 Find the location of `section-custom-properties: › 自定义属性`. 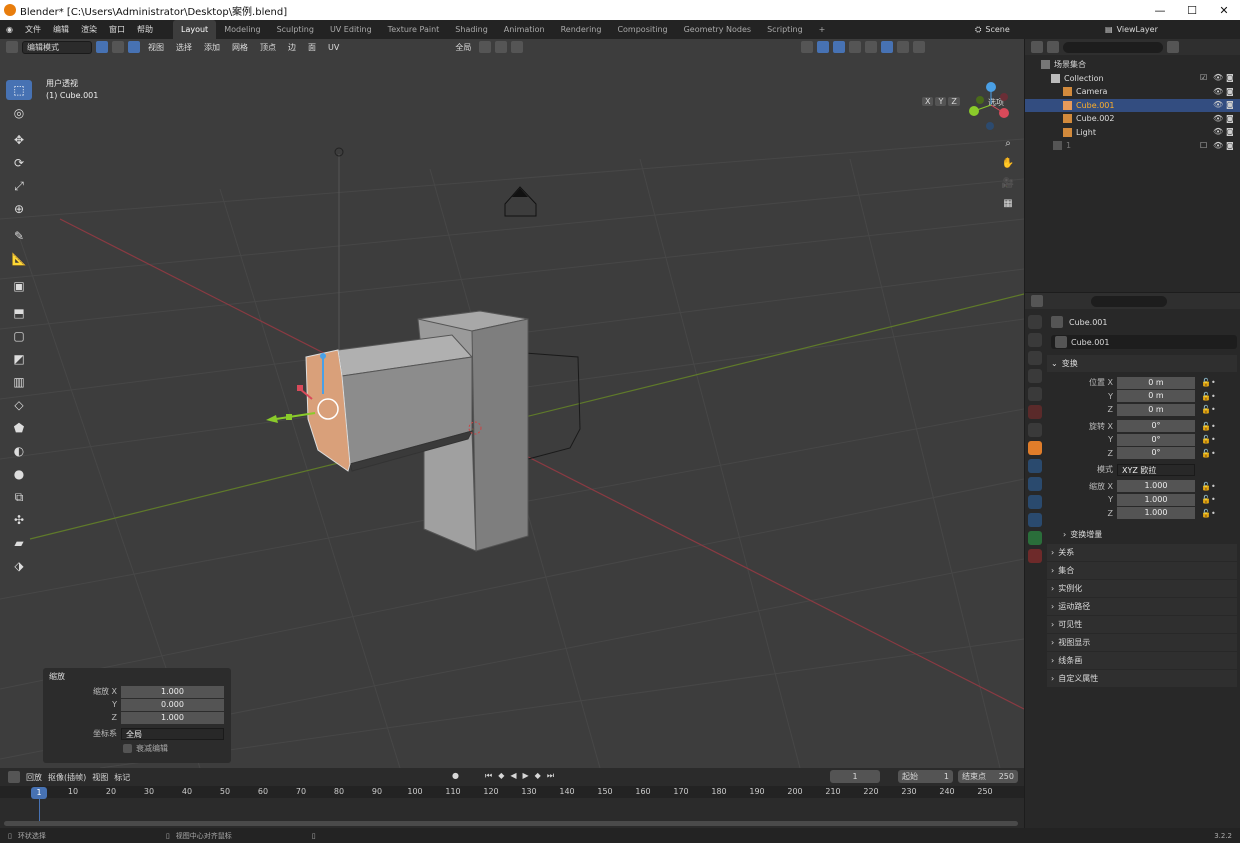

section-custom-properties: › 自定义属性 is located at coordinates (1142, 678).